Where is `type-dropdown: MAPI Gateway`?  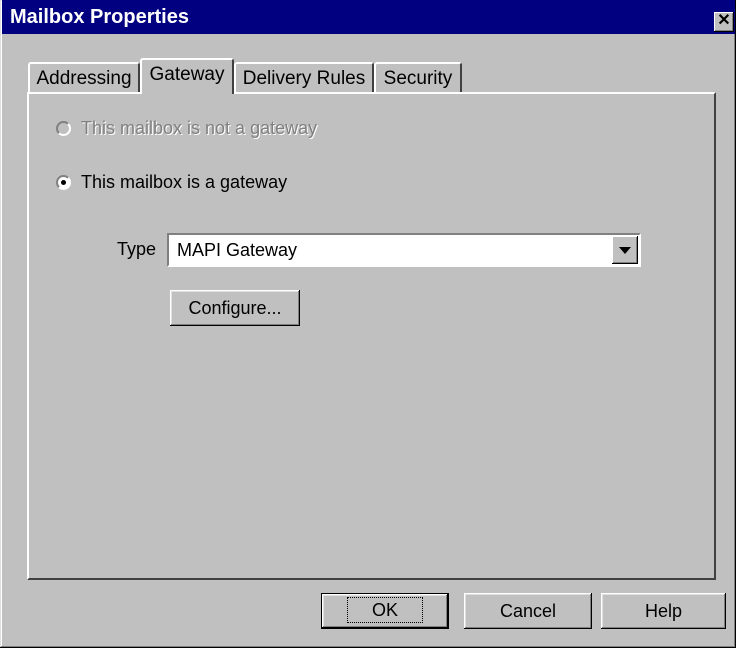
type-dropdown: MAPI Gateway is located at coordinates (404, 250).